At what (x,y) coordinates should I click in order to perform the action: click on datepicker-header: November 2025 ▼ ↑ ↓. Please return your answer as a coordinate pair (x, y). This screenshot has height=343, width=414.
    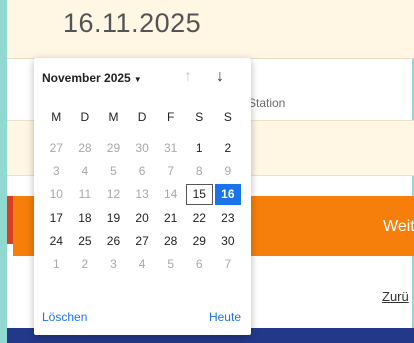
    Looking at the image, I should click on (142, 79).